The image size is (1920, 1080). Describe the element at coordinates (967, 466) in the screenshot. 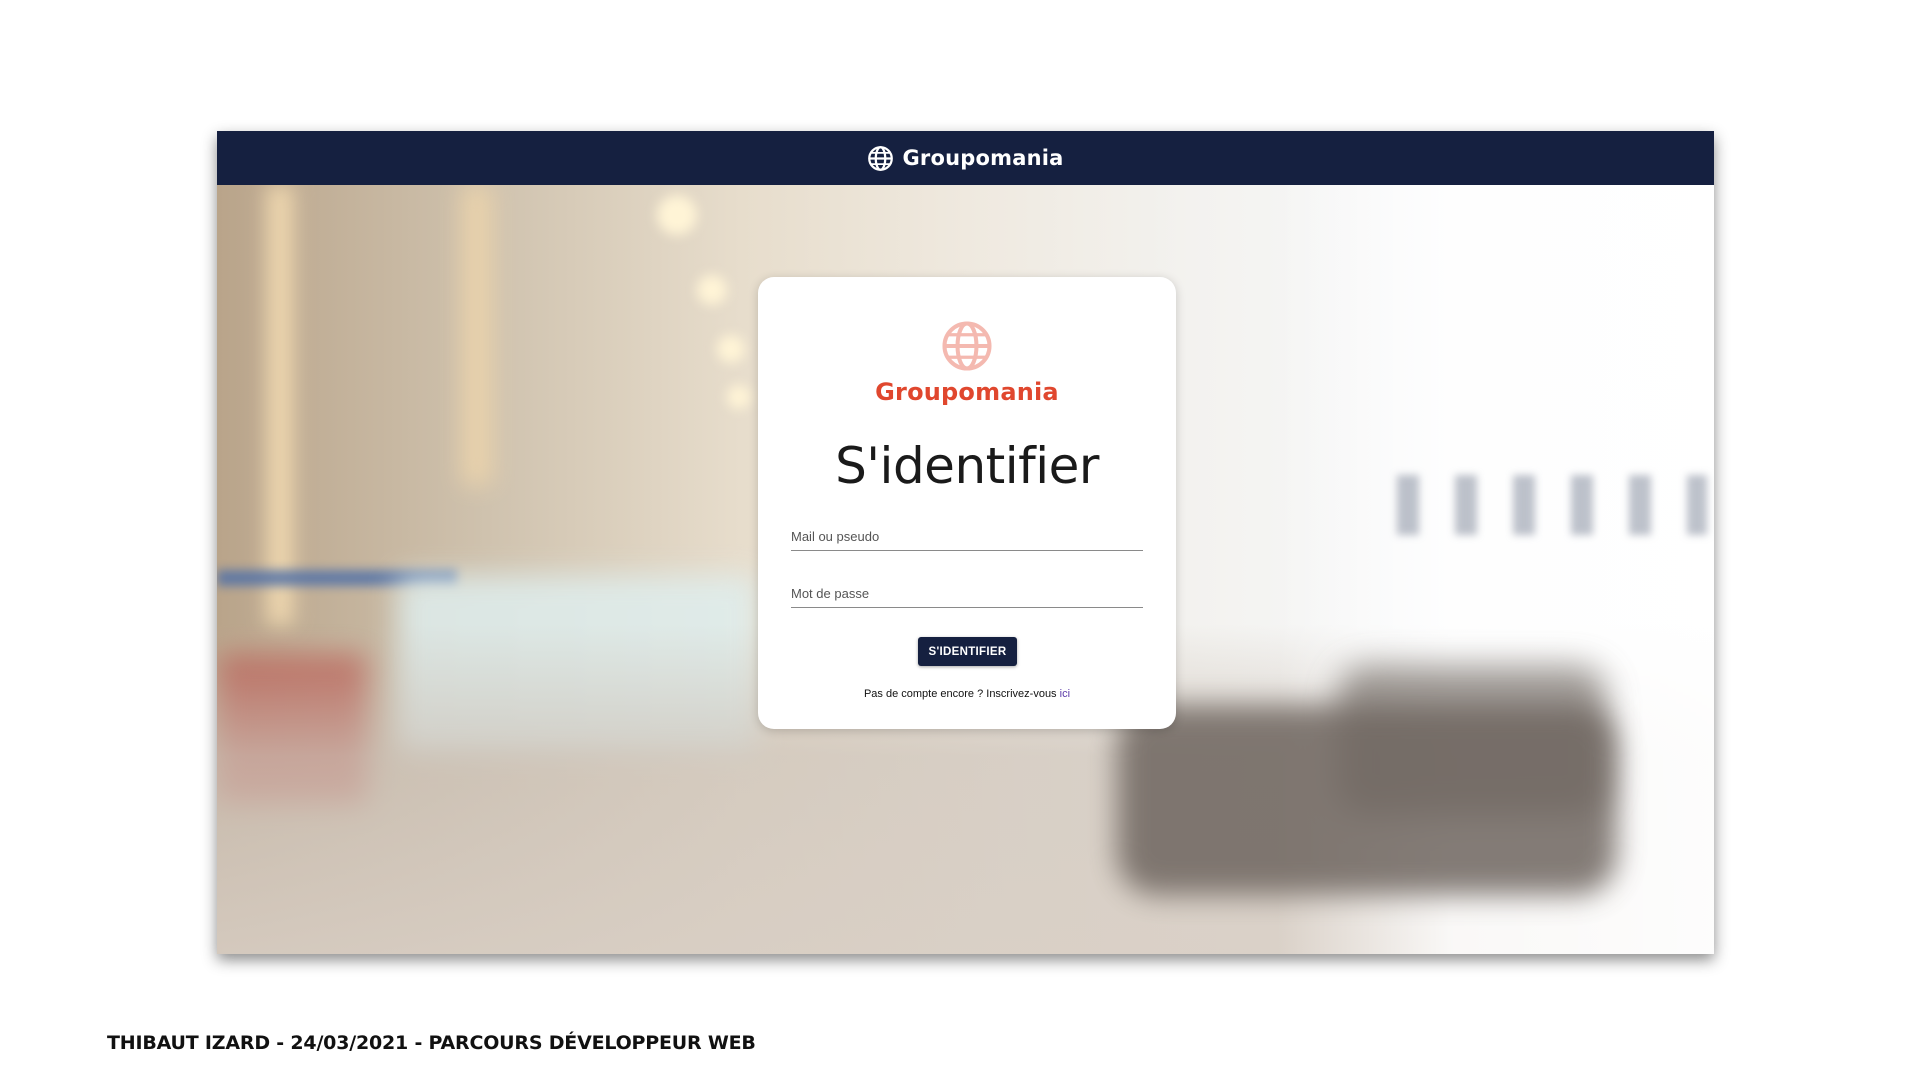

I see `page-title: S'identifier` at that location.